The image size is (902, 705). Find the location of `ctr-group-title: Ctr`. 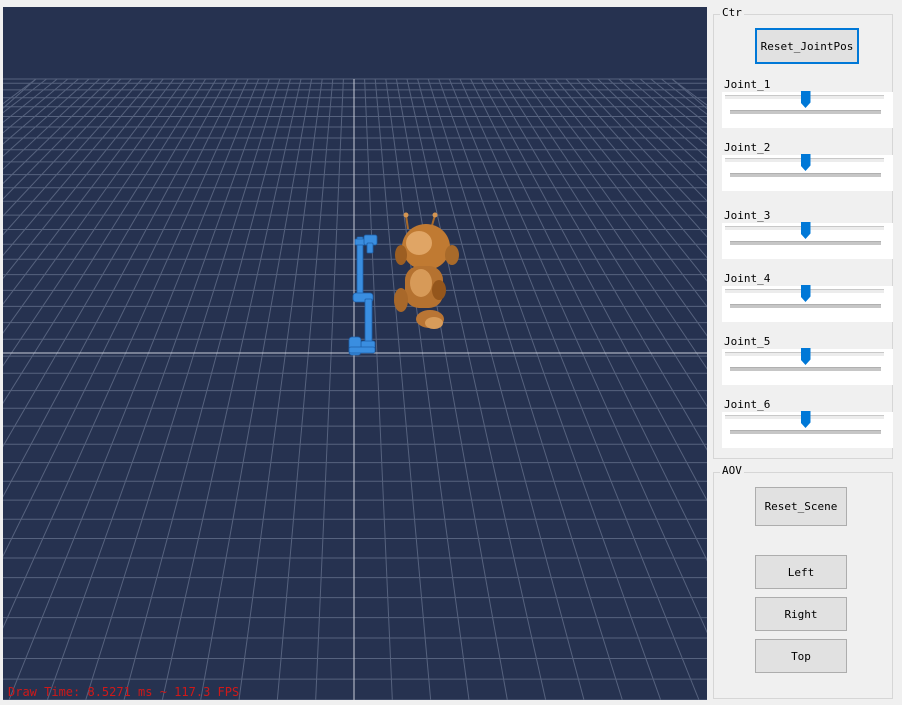

ctr-group-title: Ctr is located at coordinates (732, 12).